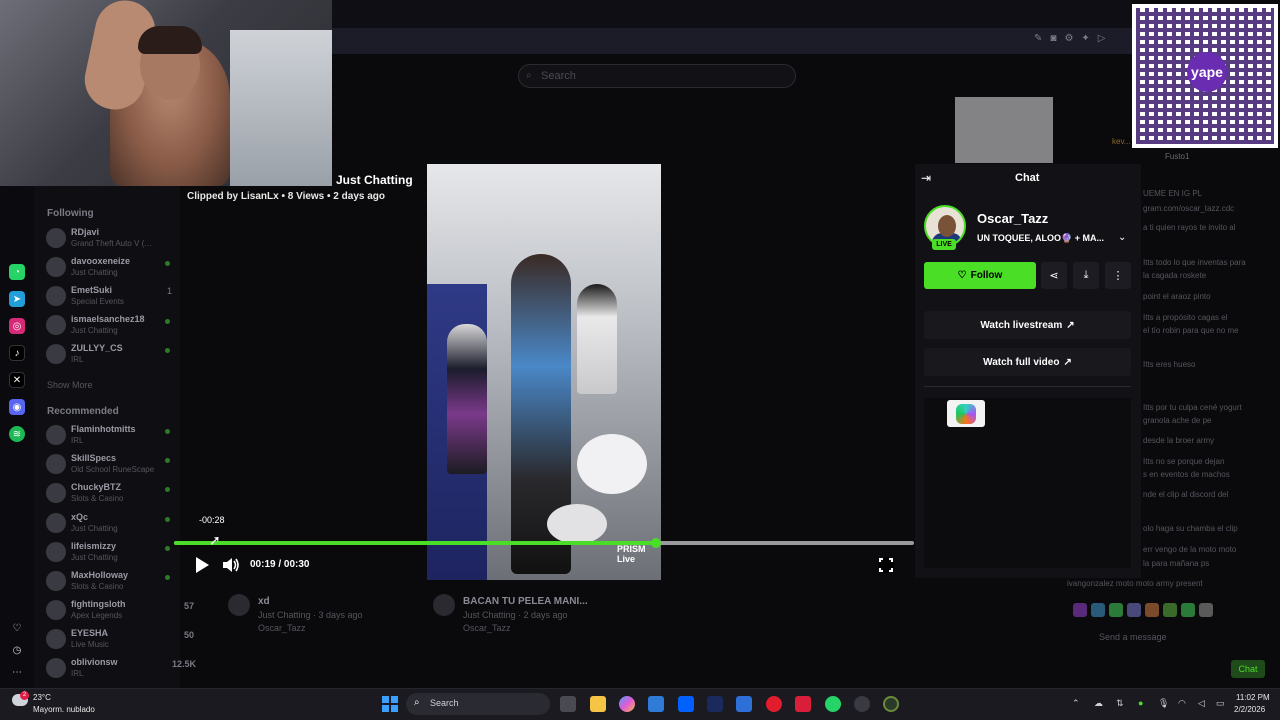 The image size is (1280, 720). I want to click on weather-temperature: 23°C, so click(42, 697).